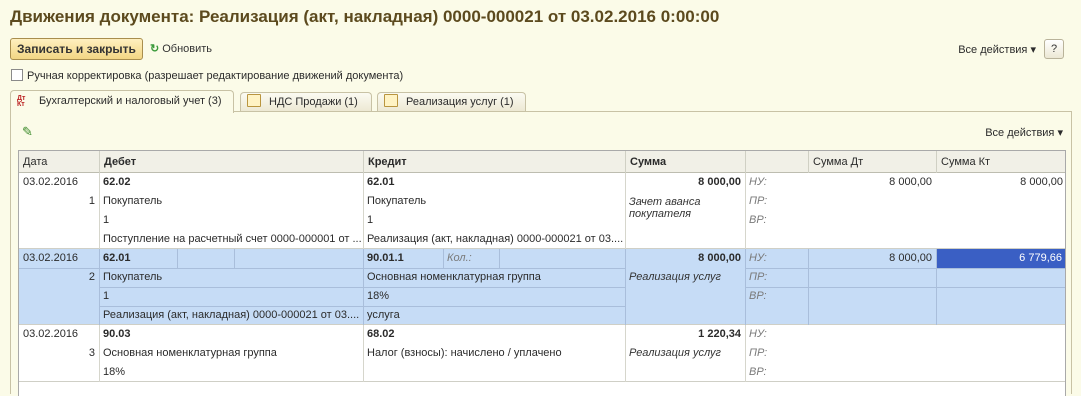 This screenshot has height=396, width=1081. I want to click on column-date: Дата, so click(59, 162).